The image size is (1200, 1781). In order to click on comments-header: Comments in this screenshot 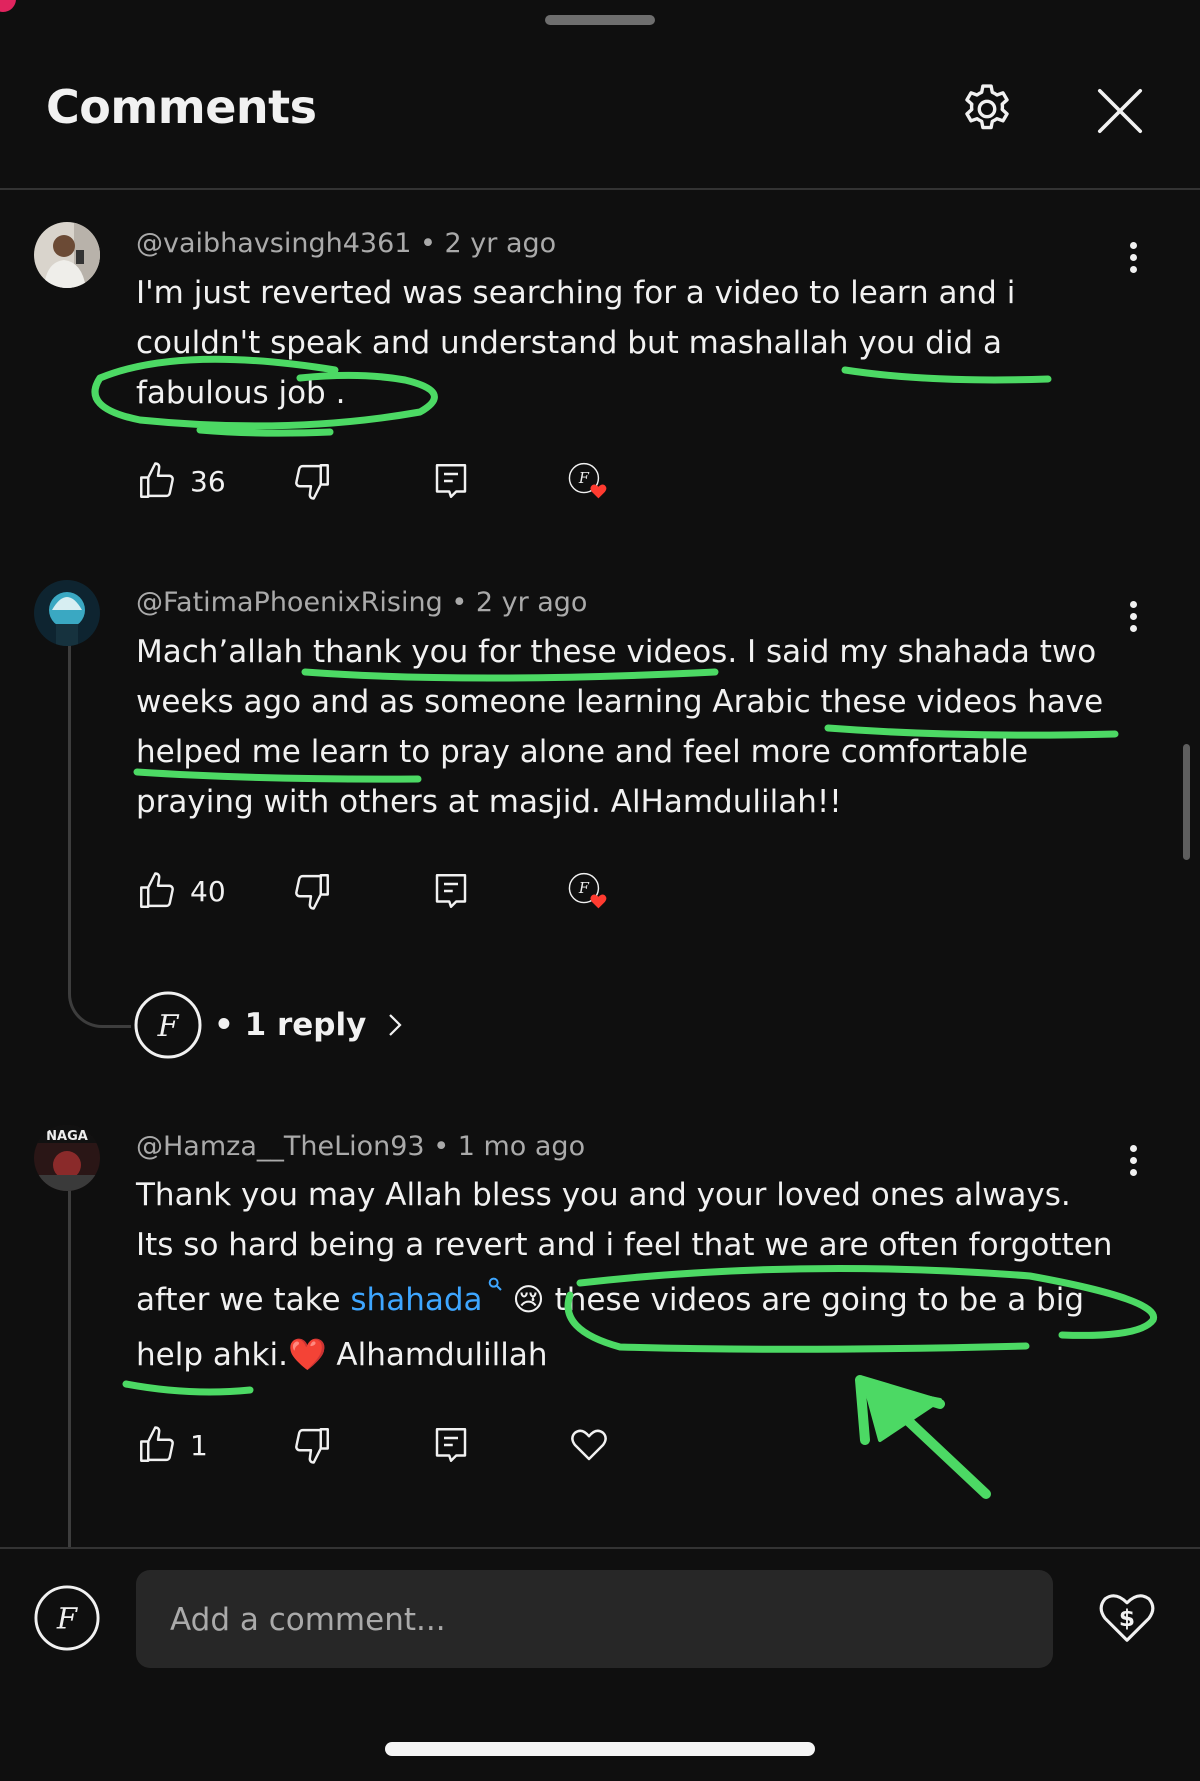, I will do `click(600, 95)`.